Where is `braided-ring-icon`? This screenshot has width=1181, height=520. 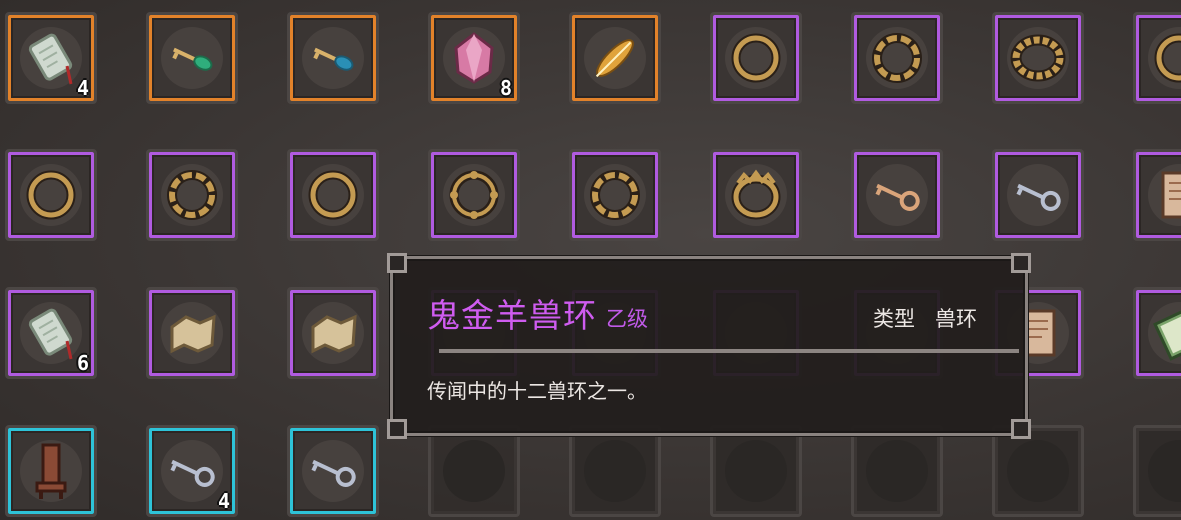 braided-ring-icon is located at coordinates (1038, 58).